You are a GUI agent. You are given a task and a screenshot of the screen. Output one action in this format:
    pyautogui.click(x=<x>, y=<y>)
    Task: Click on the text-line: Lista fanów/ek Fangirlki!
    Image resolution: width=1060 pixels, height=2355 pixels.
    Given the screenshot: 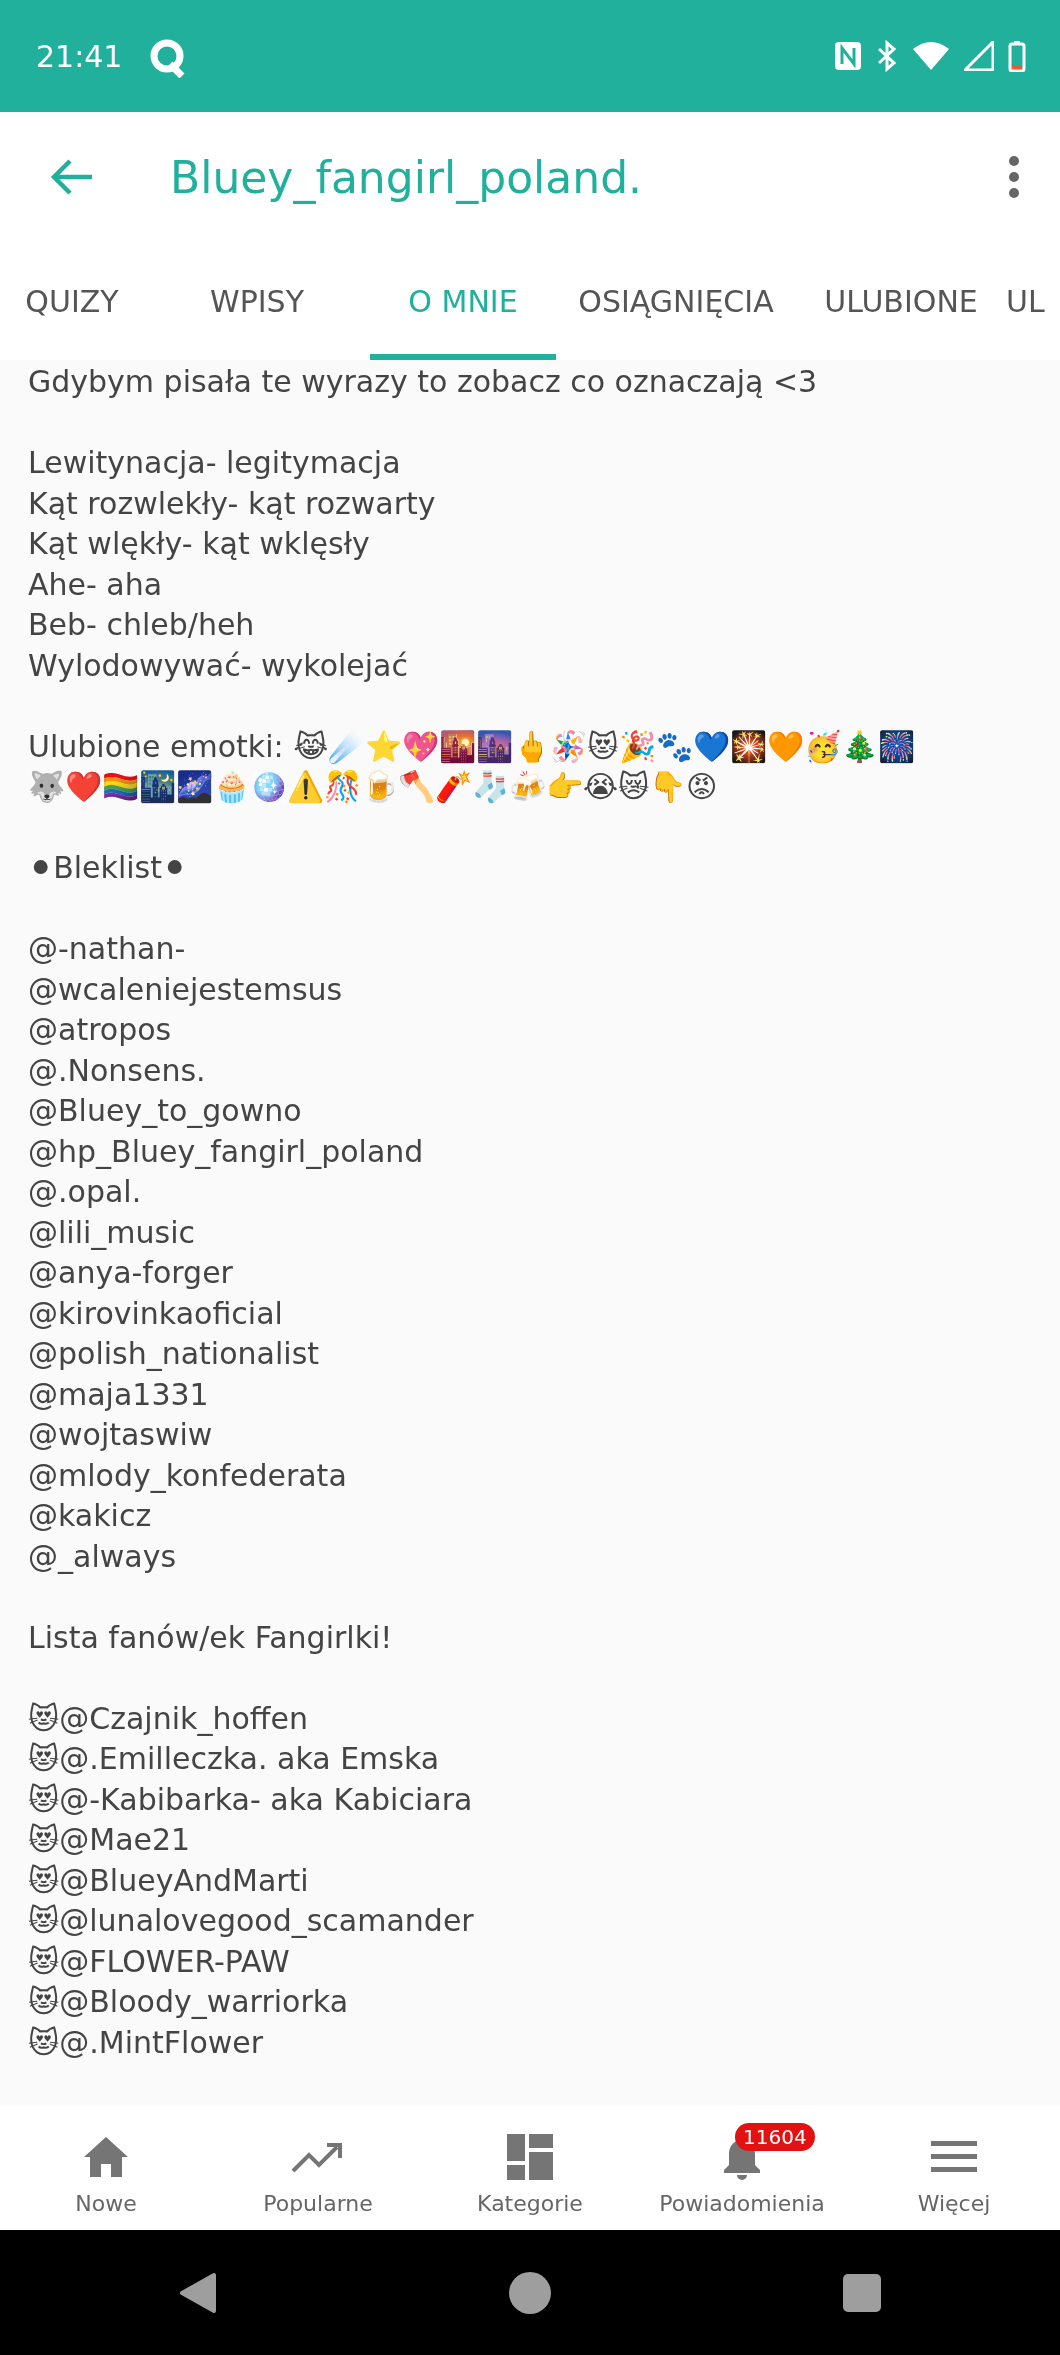 What is the action you would take?
    pyautogui.click(x=211, y=1637)
    